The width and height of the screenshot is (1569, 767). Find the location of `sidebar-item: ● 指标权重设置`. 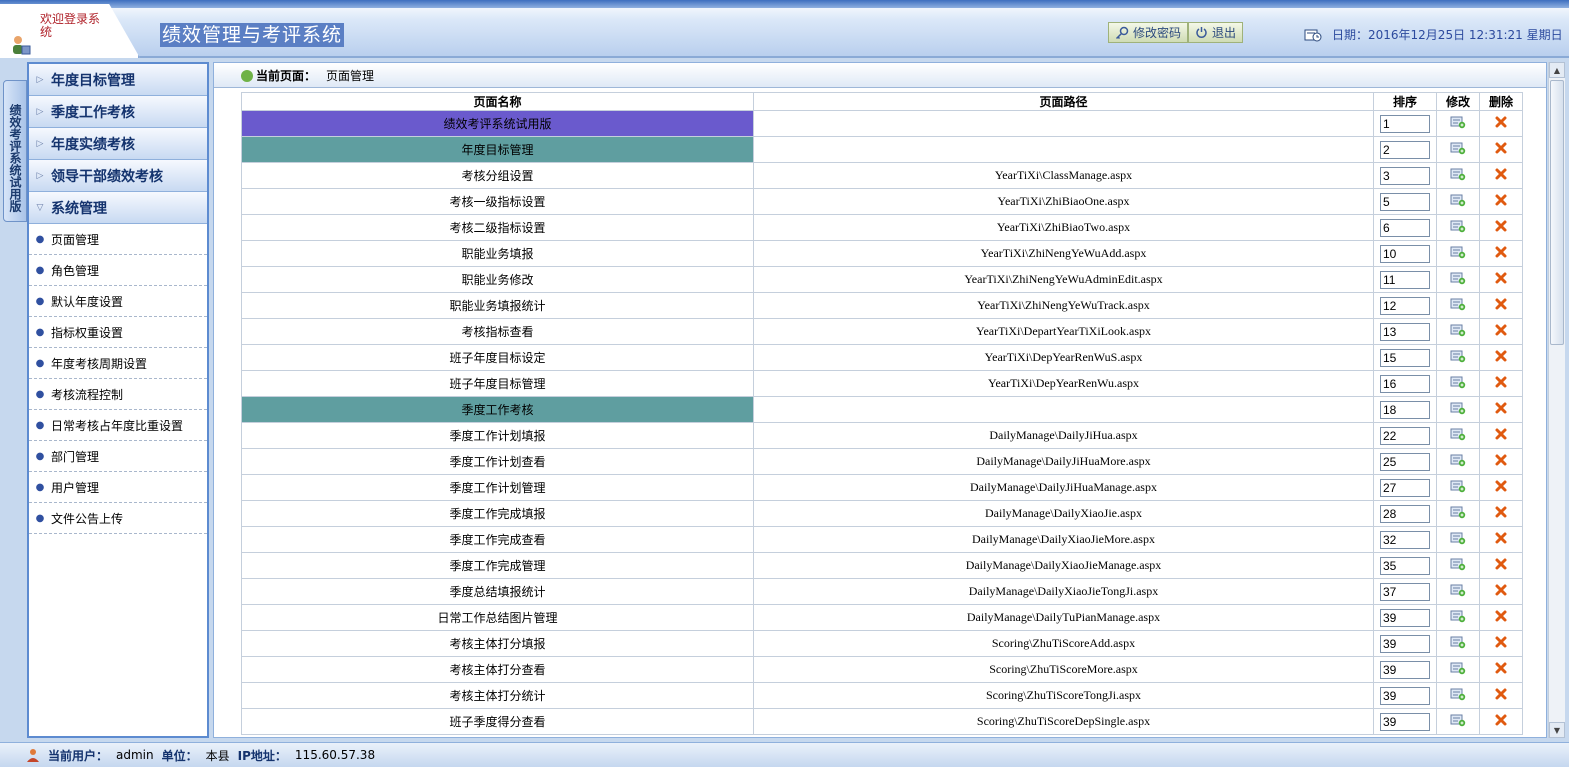

sidebar-item: ● 指标权重设置 is located at coordinates (118, 332).